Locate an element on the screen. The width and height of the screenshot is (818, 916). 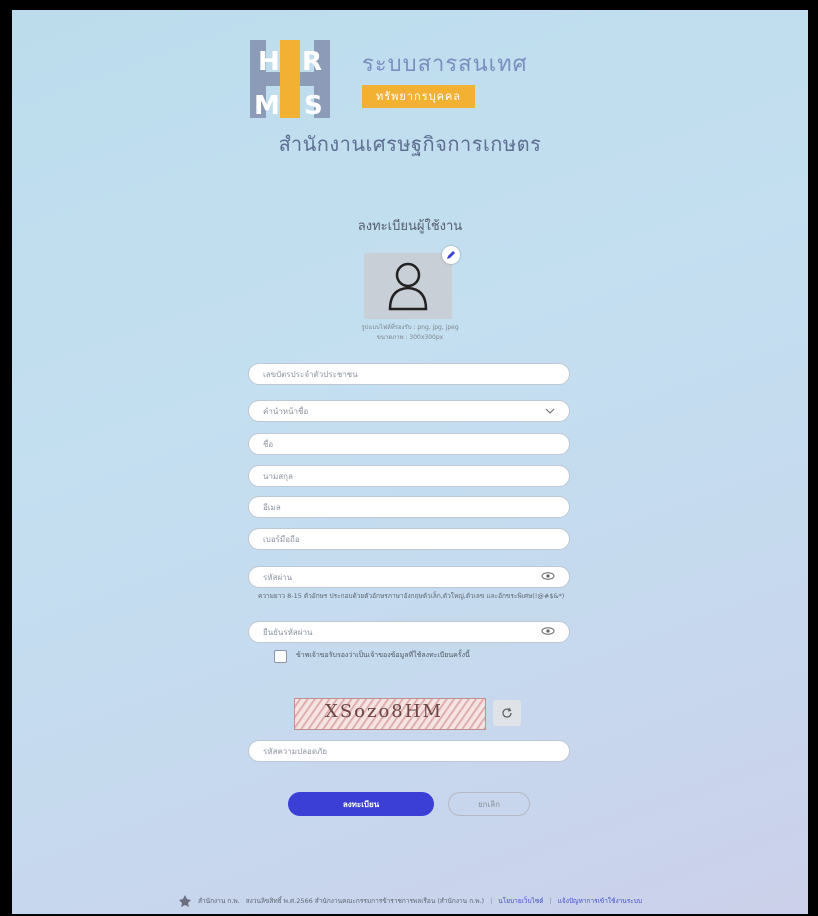
edit-pencil-icon is located at coordinates (451, 255).